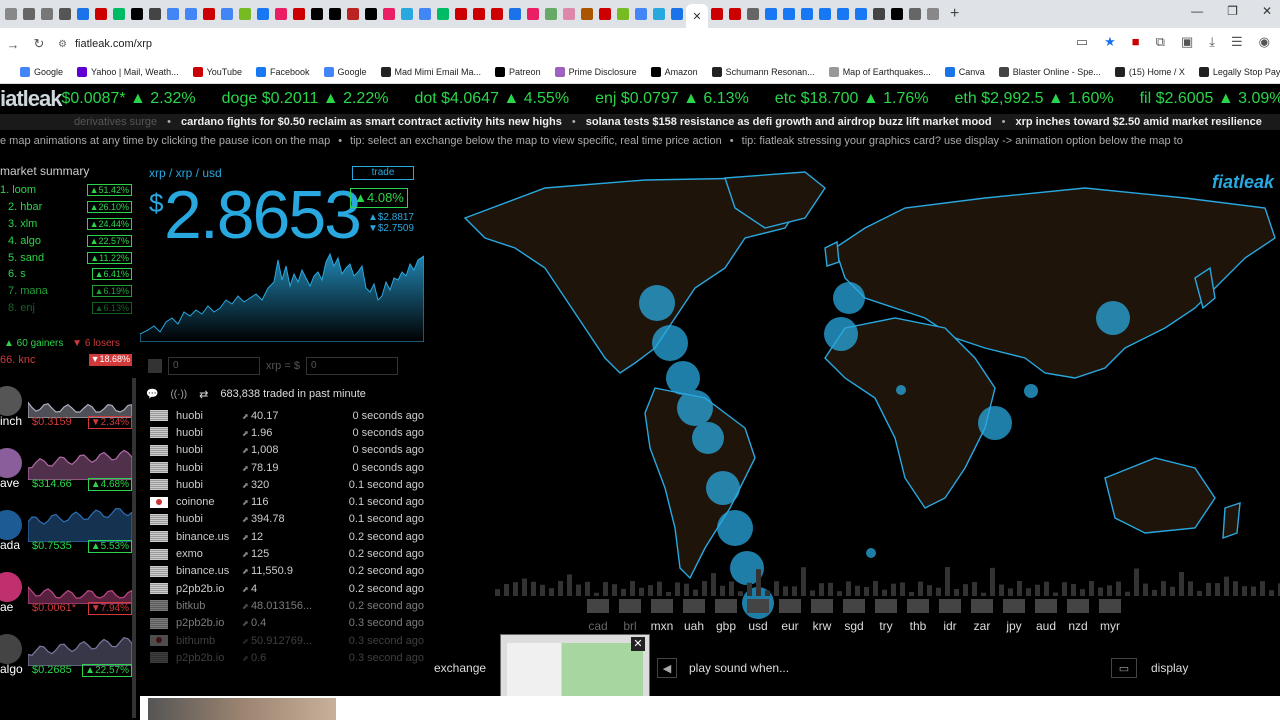 The height and width of the screenshot is (720, 1280). I want to click on trade-row: huobi 394.78 0.1 second ago, so click(282, 519).